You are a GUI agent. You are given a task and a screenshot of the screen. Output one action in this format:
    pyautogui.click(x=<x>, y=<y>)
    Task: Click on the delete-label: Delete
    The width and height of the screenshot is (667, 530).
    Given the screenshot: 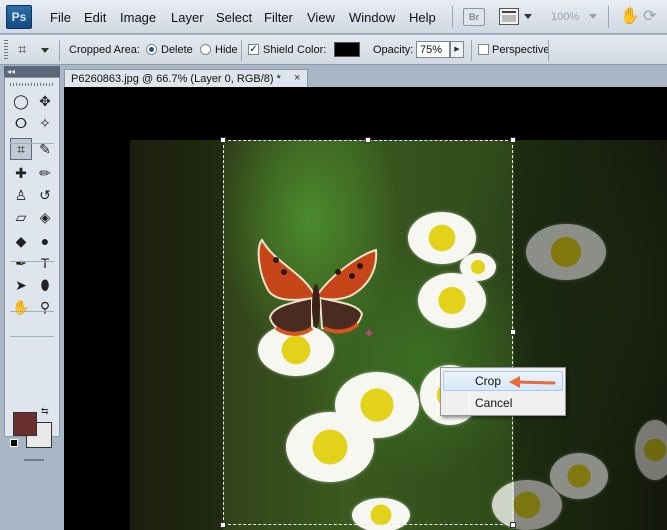 What is the action you would take?
    pyautogui.click(x=177, y=50)
    